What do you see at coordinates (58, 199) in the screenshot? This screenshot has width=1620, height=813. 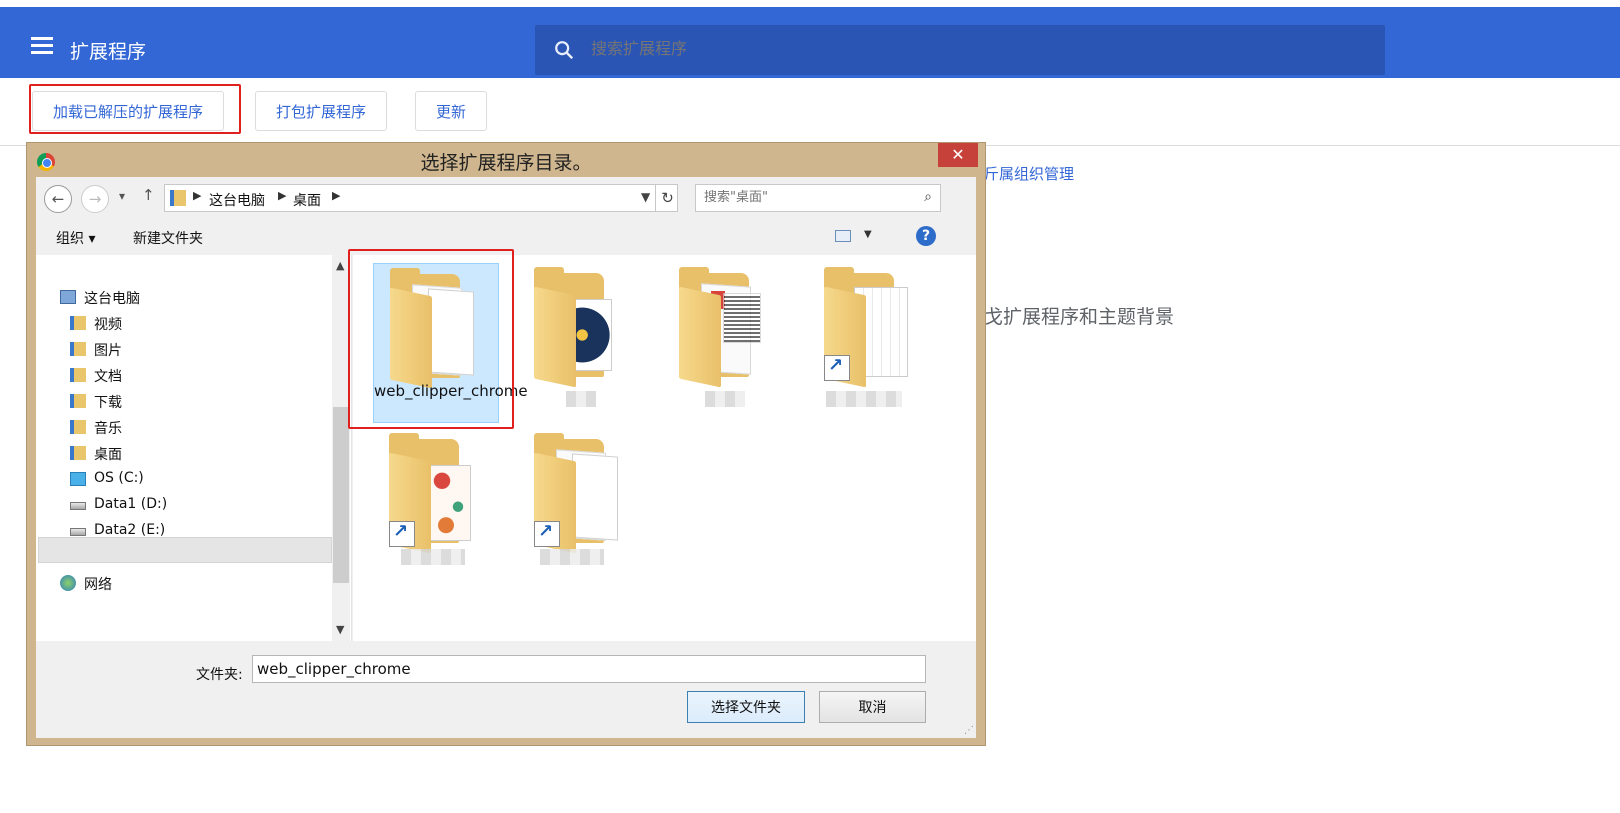 I see `back-arrow-icon: ←` at bounding box center [58, 199].